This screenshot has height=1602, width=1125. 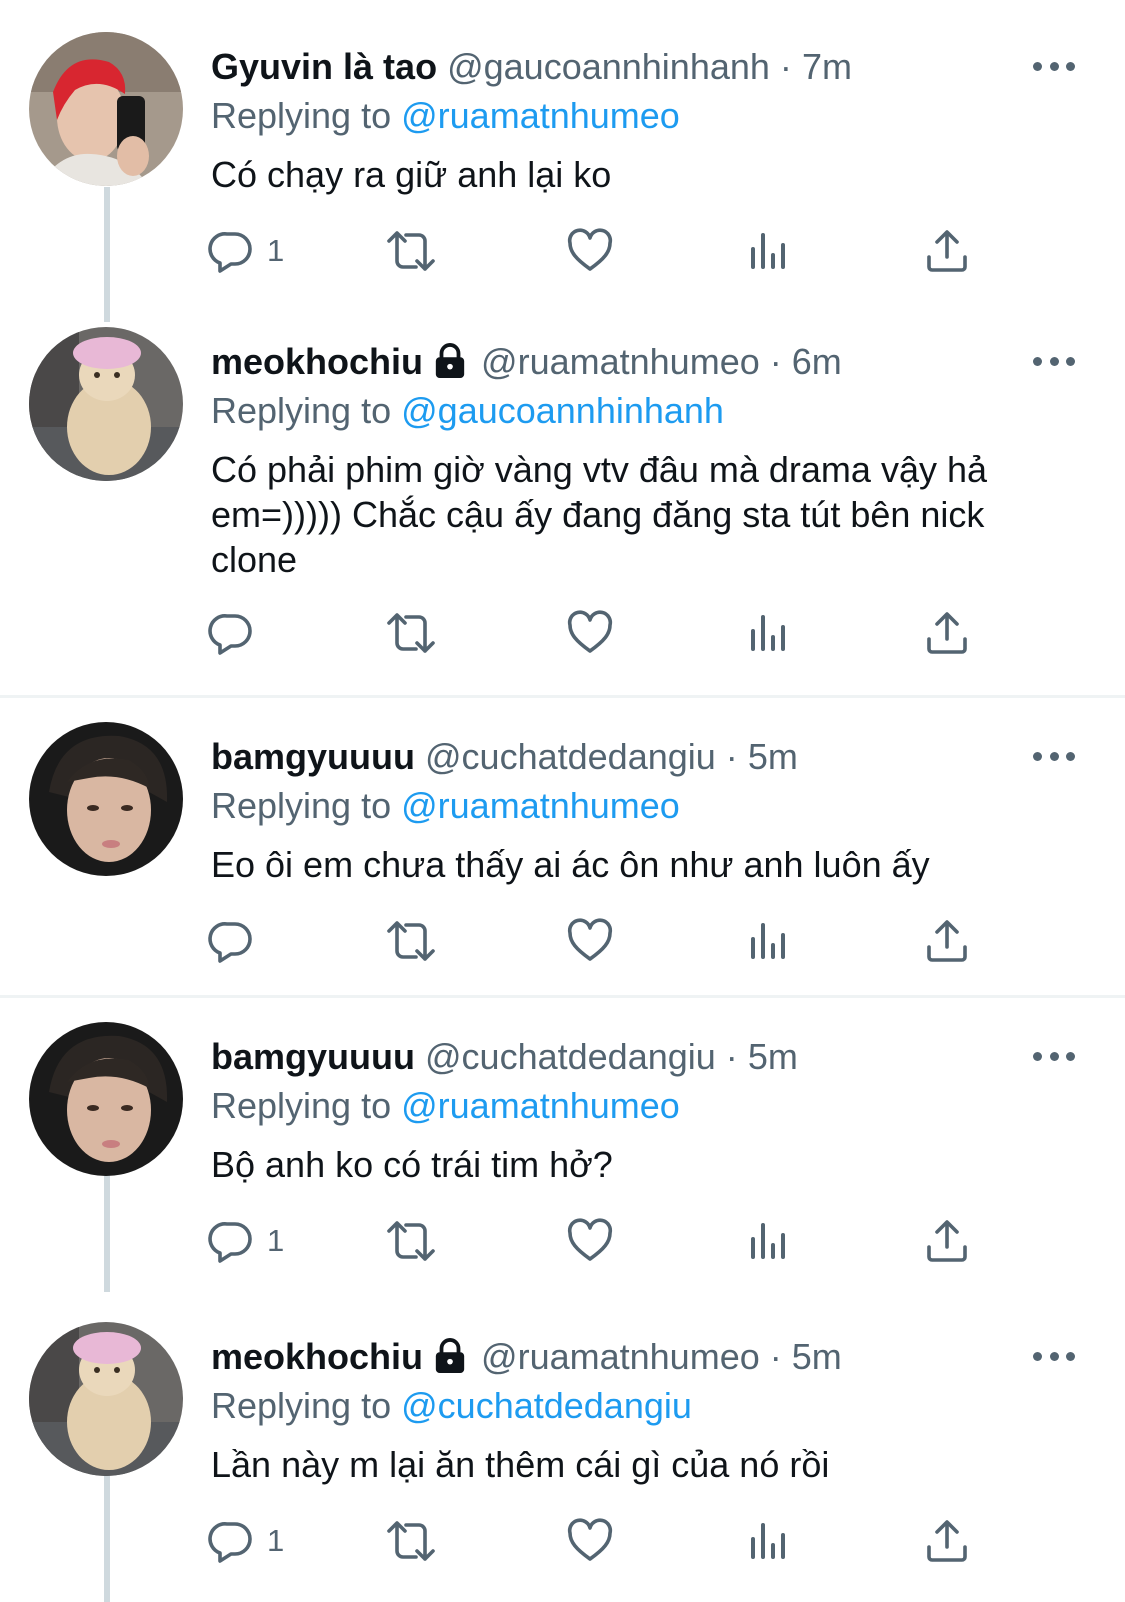 What do you see at coordinates (324, 66) in the screenshot?
I see `display-name: Gyuvin là tao` at bounding box center [324, 66].